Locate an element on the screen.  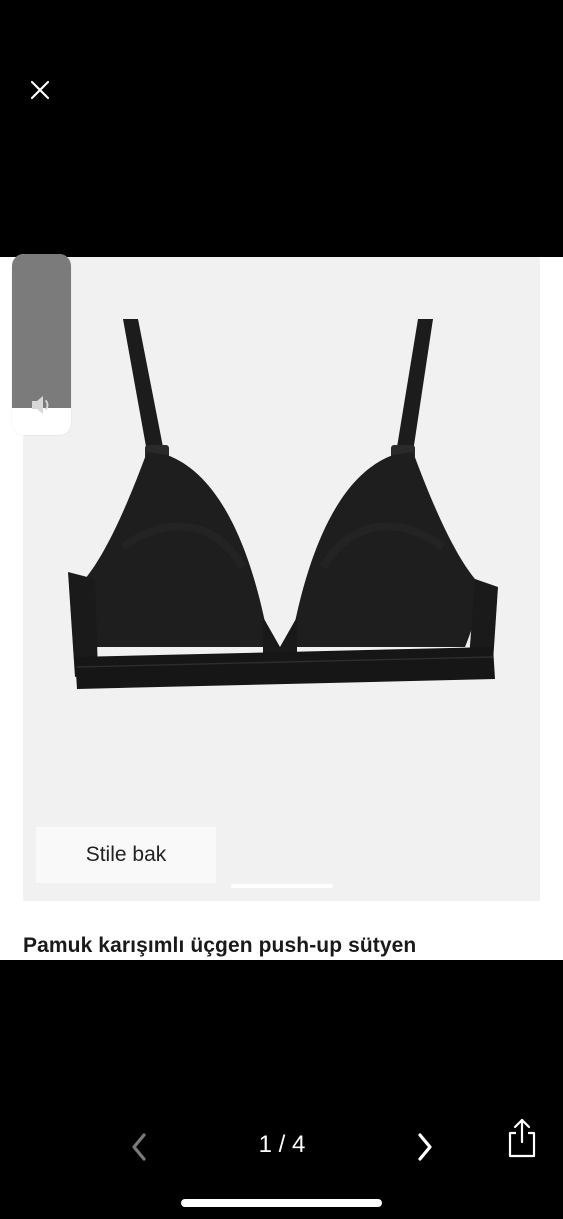
close-icon is located at coordinates (40, 90).